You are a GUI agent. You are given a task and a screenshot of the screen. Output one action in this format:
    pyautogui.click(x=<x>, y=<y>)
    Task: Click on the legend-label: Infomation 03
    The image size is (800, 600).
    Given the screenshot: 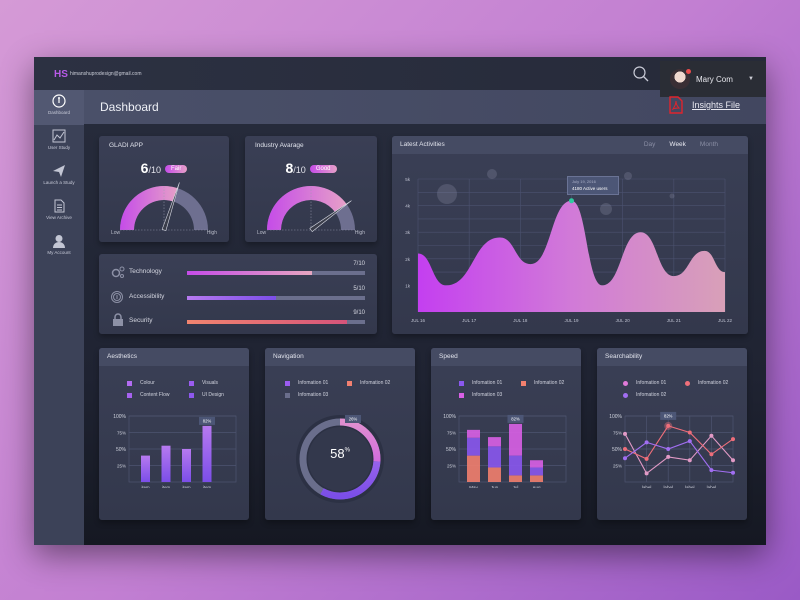 What is the action you would take?
    pyautogui.click(x=487, y=395)
    